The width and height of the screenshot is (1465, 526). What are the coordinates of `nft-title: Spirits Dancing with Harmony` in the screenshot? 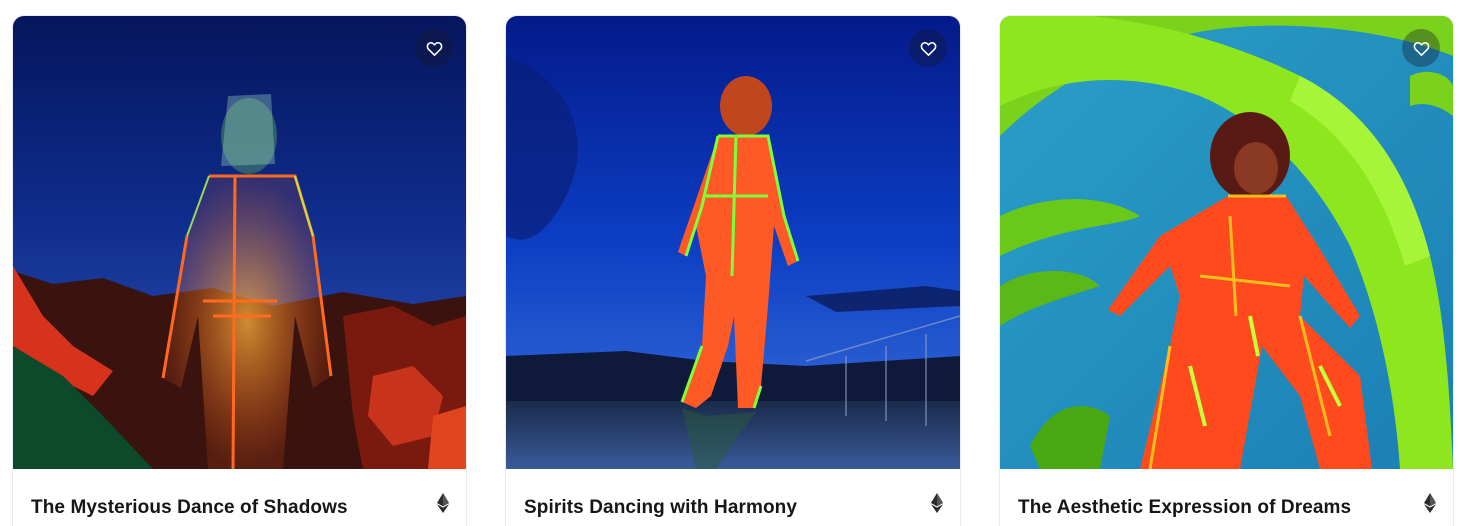 It's located at (660, 508).